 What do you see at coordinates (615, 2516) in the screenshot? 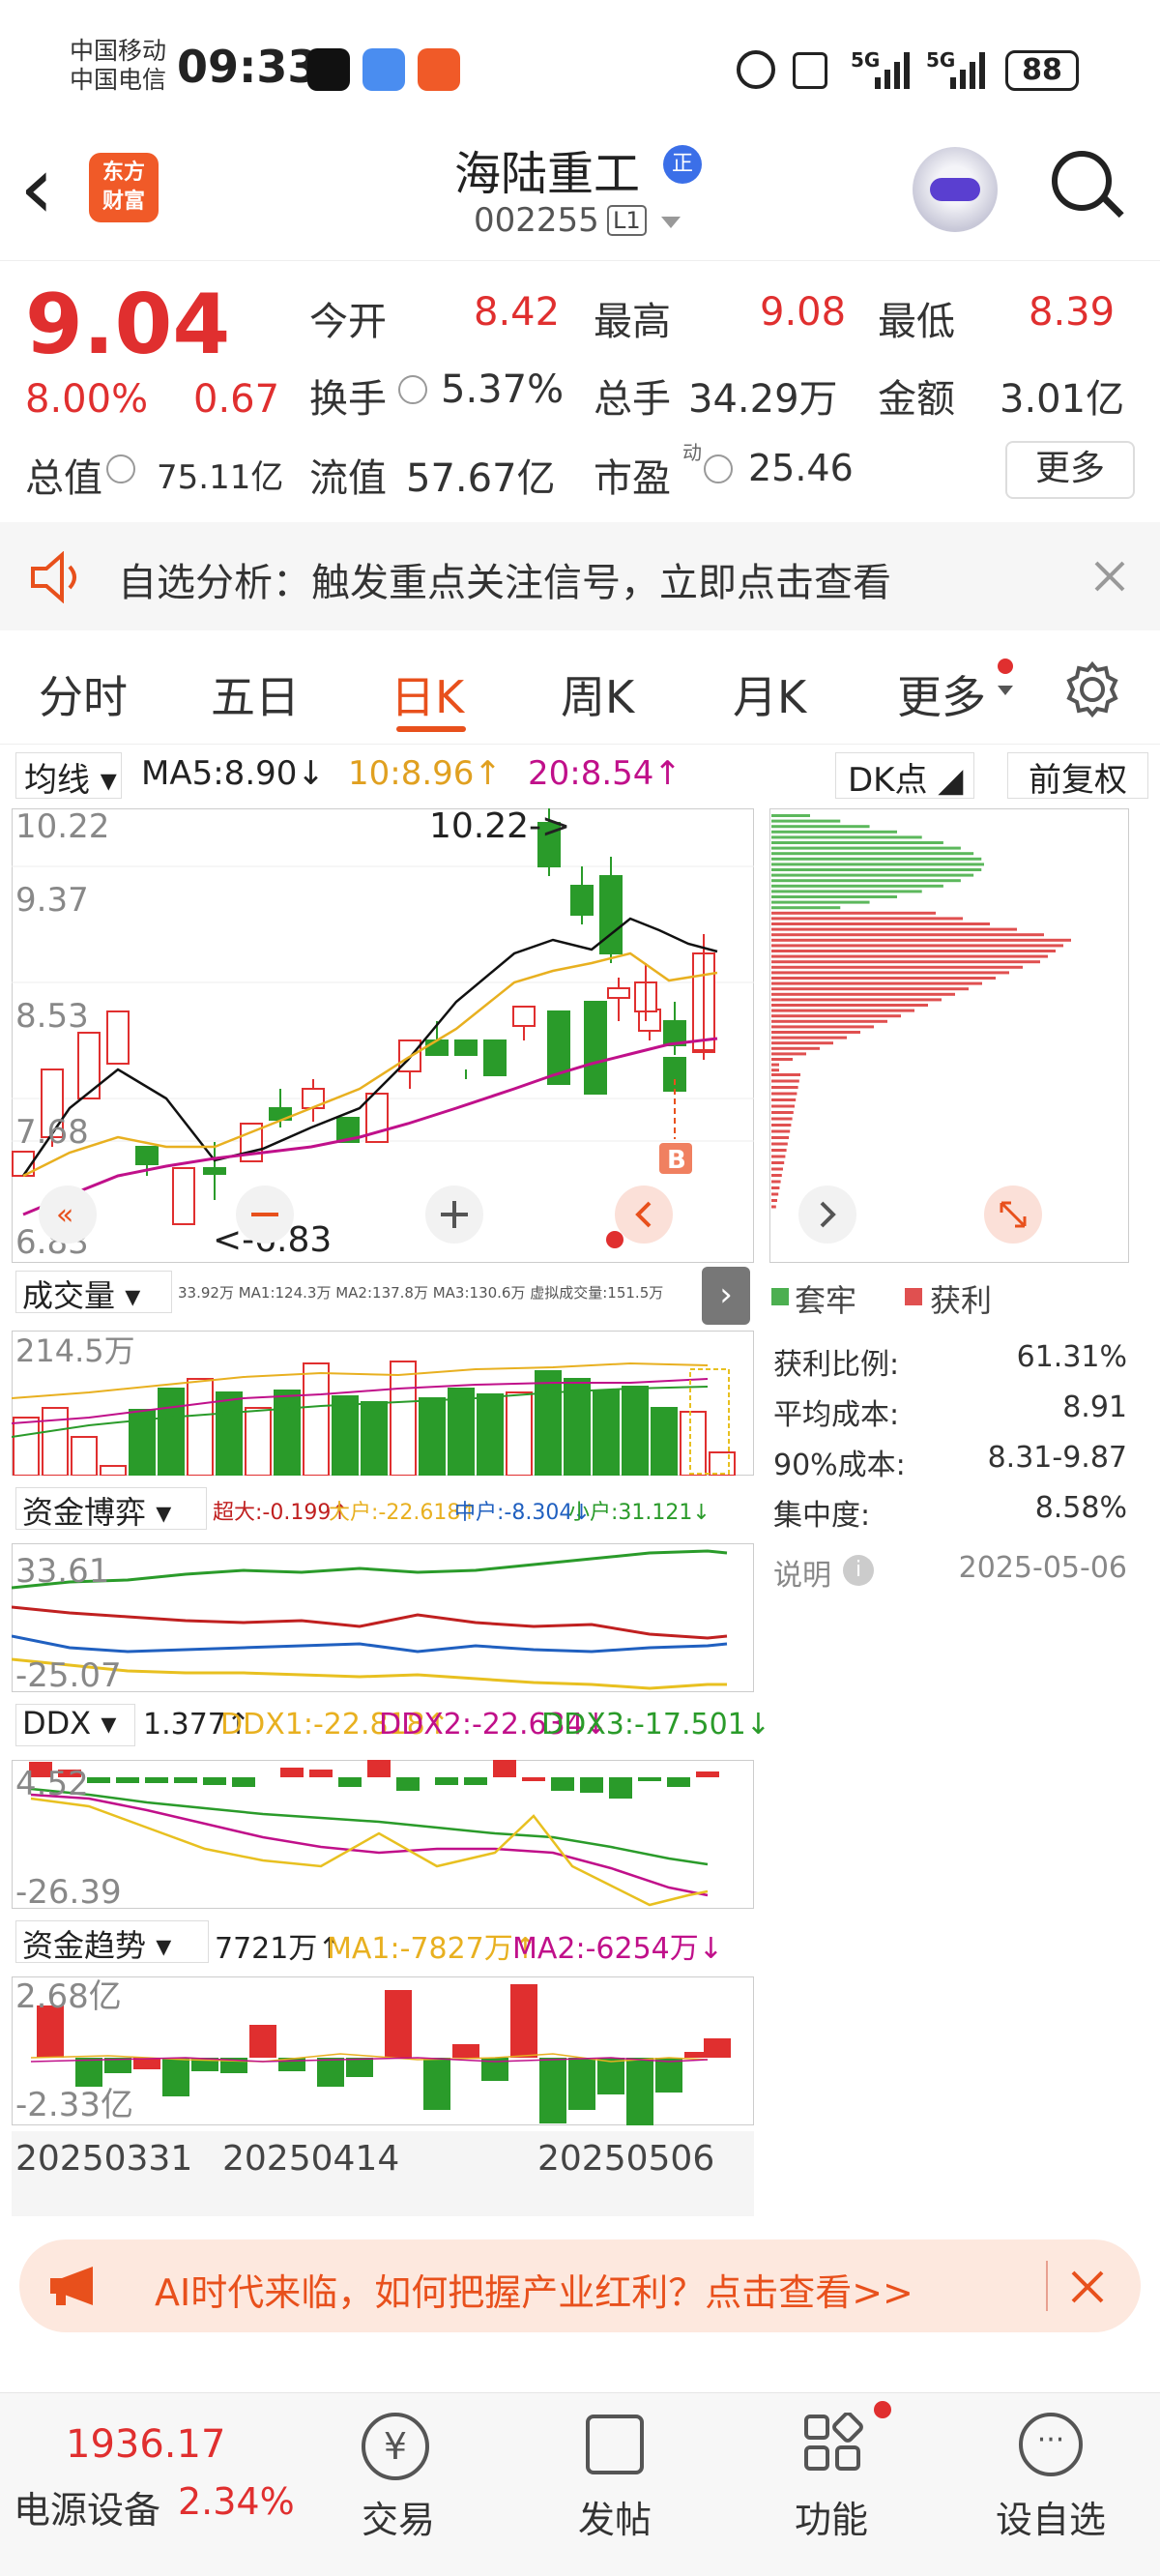
I see `post-button: 发帖` at bounding box center [615, 2516].